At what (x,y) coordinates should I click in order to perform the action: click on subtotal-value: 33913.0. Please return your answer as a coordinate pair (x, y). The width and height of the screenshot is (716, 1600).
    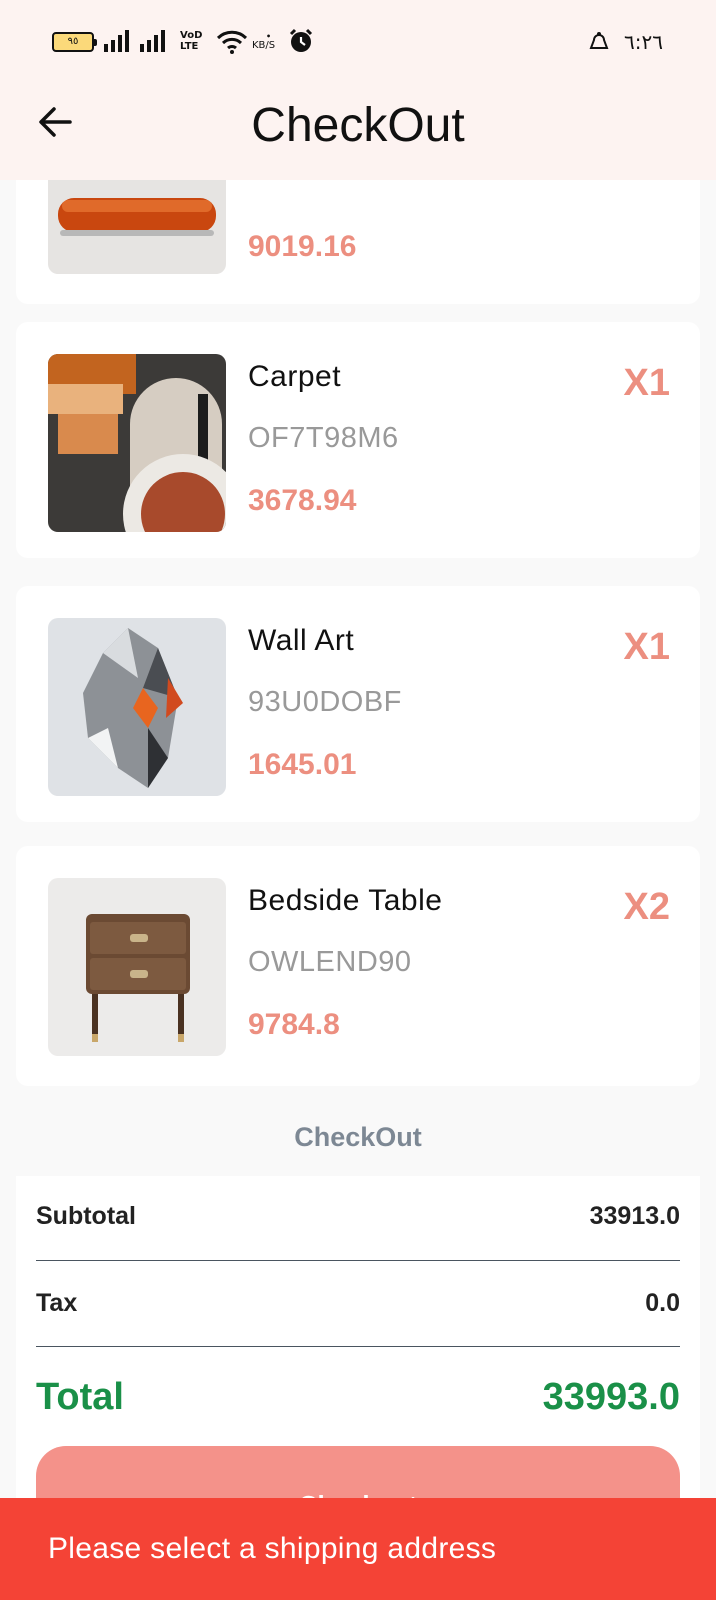
    Looking at the image, I should click on (634, 1216).